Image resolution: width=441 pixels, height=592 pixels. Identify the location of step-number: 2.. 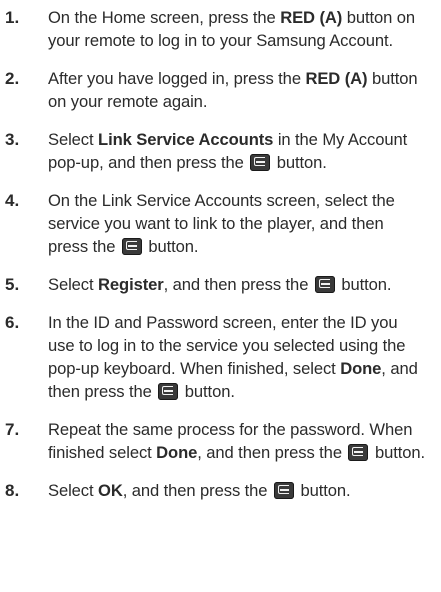
(12, 78).